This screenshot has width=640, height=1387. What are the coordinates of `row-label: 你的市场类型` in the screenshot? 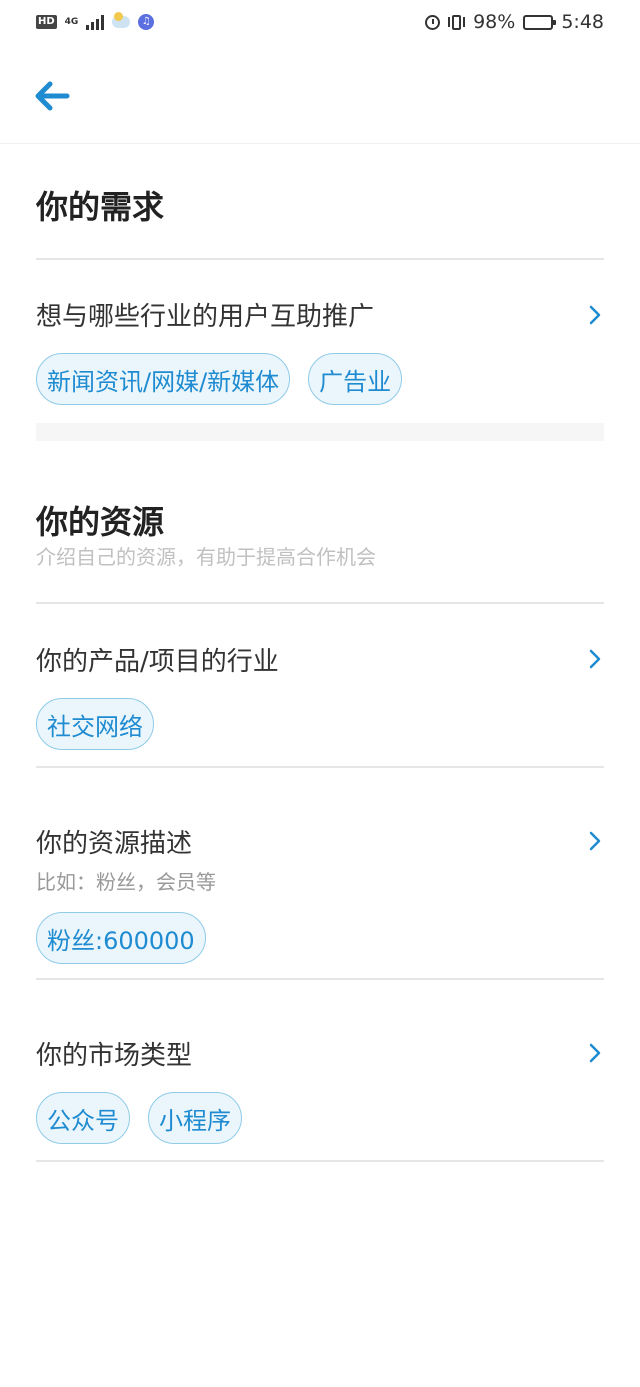 It's located at (114, 1056).